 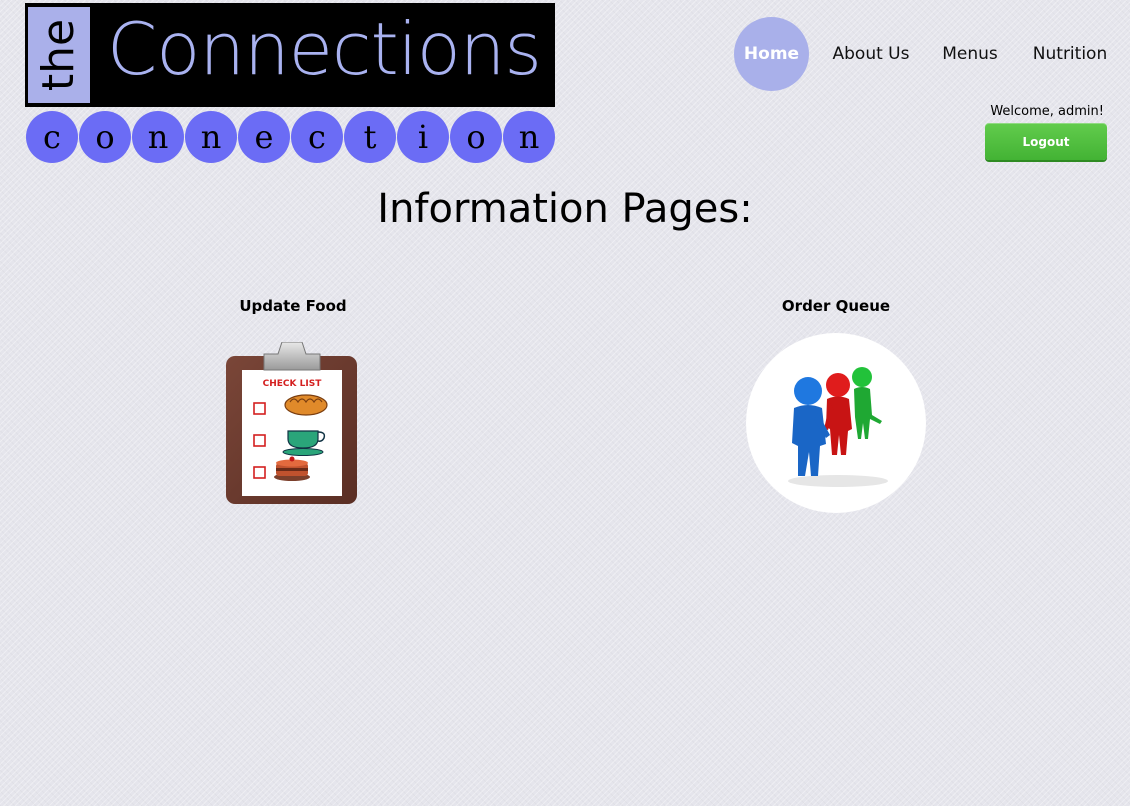 I want to click on logo-letter-circle: i, so click(x=423, y=137).